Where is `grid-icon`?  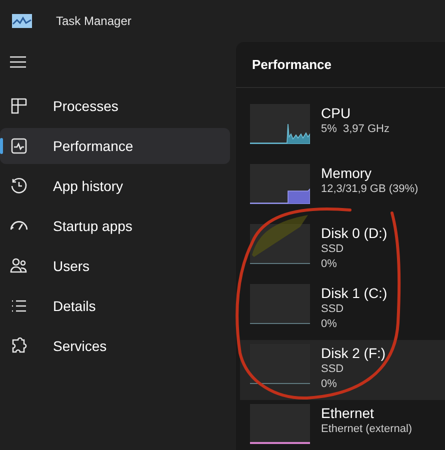
grid-icon is located at coordinates (19, 106).